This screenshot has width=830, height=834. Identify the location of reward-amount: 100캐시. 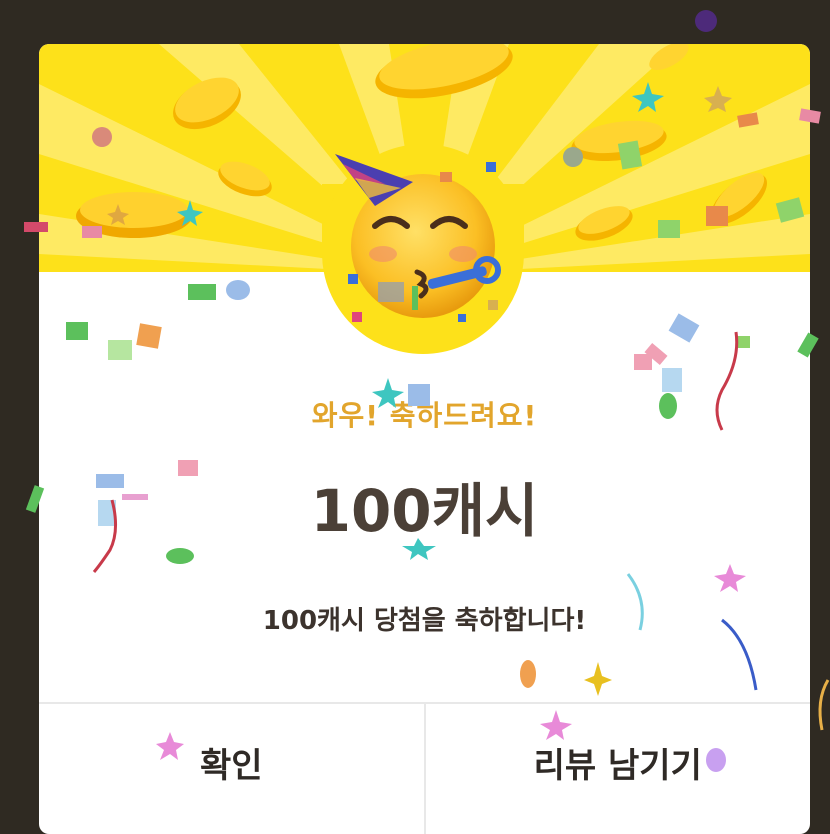
(424, 511).